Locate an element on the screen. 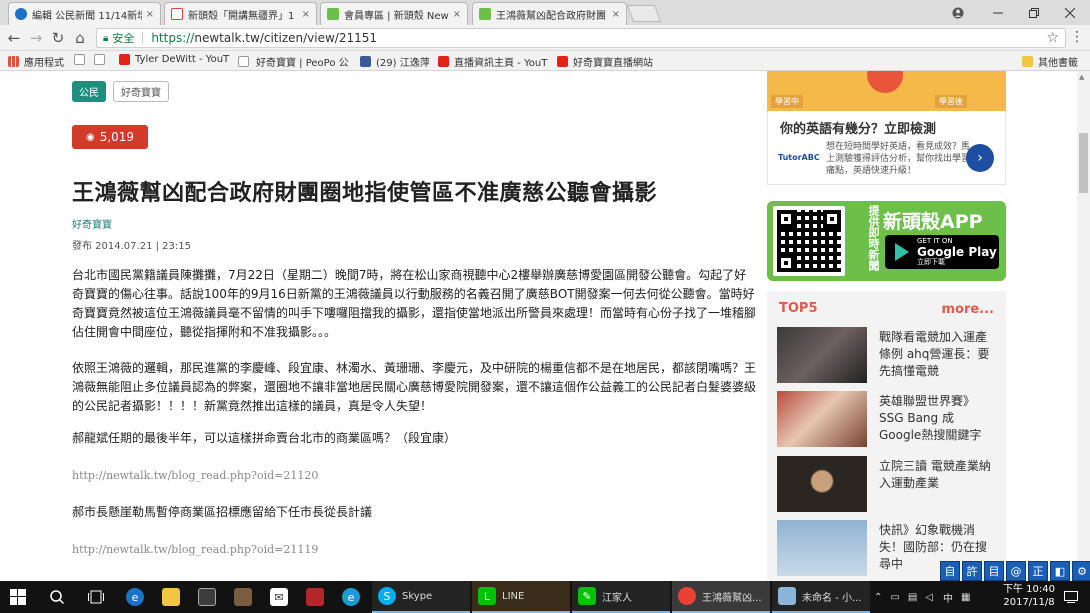  divider is located at coordinates (143, 38).